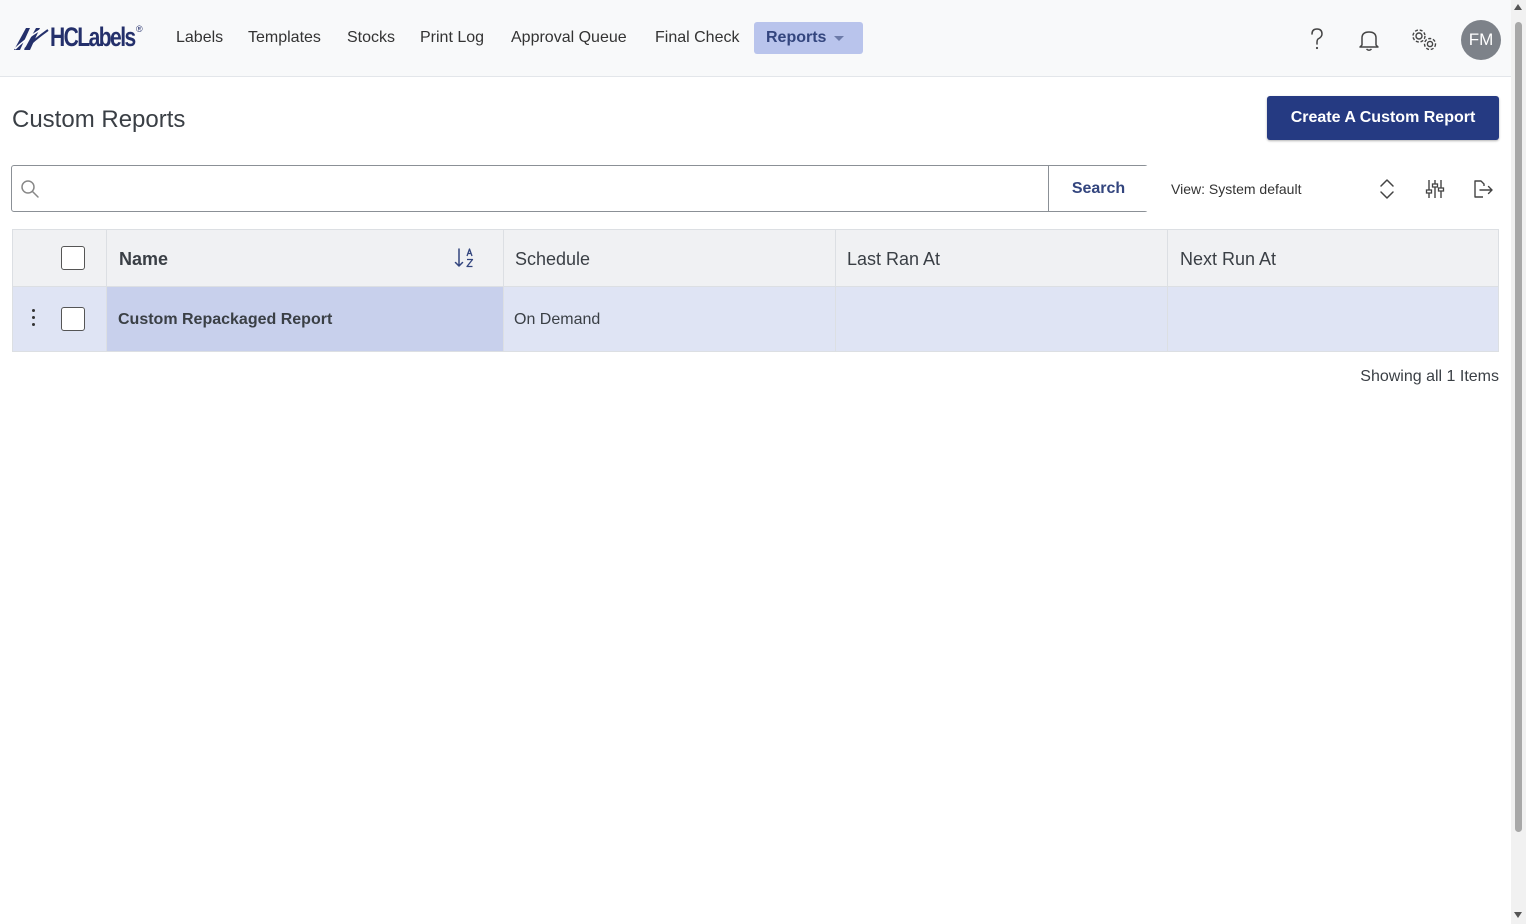  What do you see at coordinates (1098, 188) in the screenshot?
I see `search-button: Search` at bounding box center [1098, 188].